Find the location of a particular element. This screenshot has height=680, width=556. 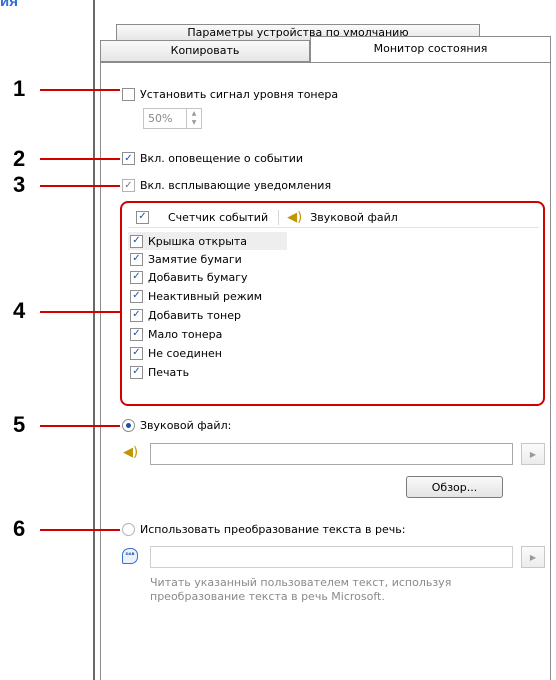

toner-level-value: 50% is located at coordinates (160, 118).